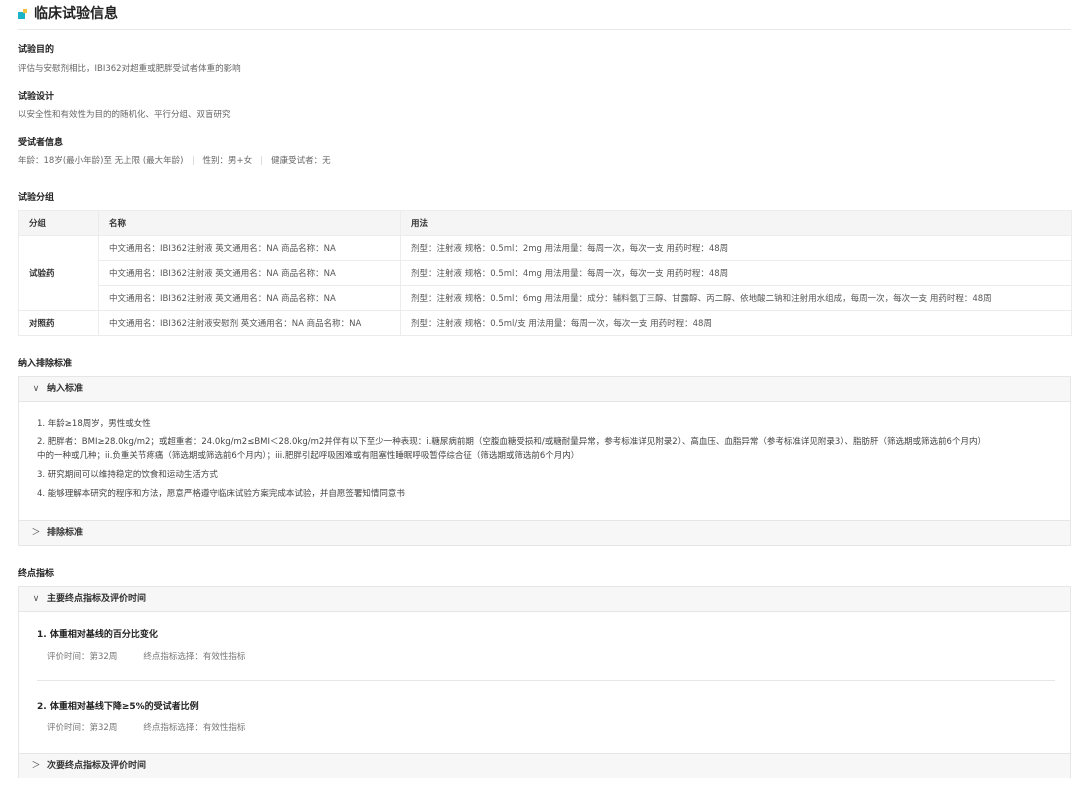  I want to click on endpoint-title: 2. 体重相对基线下降≥5%的受试者比例, so click(118, 707).